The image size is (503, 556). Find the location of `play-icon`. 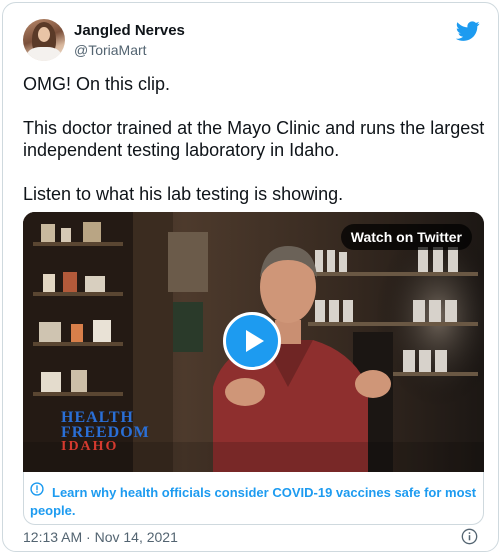

play-icon is located at coordinates (255, 341).